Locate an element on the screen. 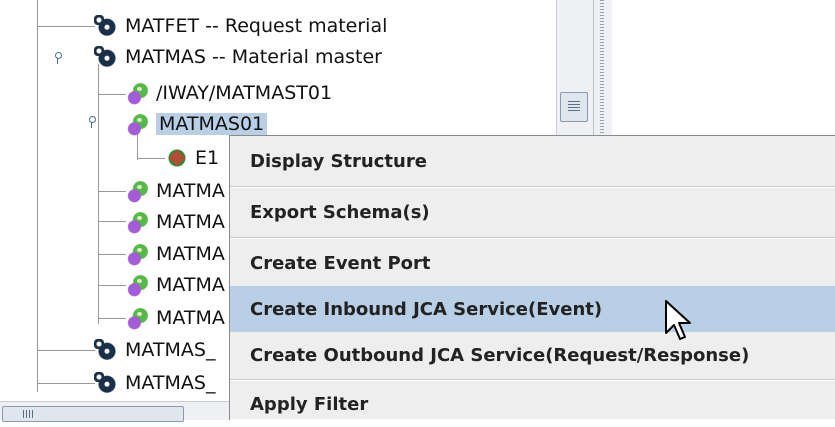 This screenshot has height=427, width=835. tree-item-label: MATFET -- Request material is located at coordinates (256, 26).